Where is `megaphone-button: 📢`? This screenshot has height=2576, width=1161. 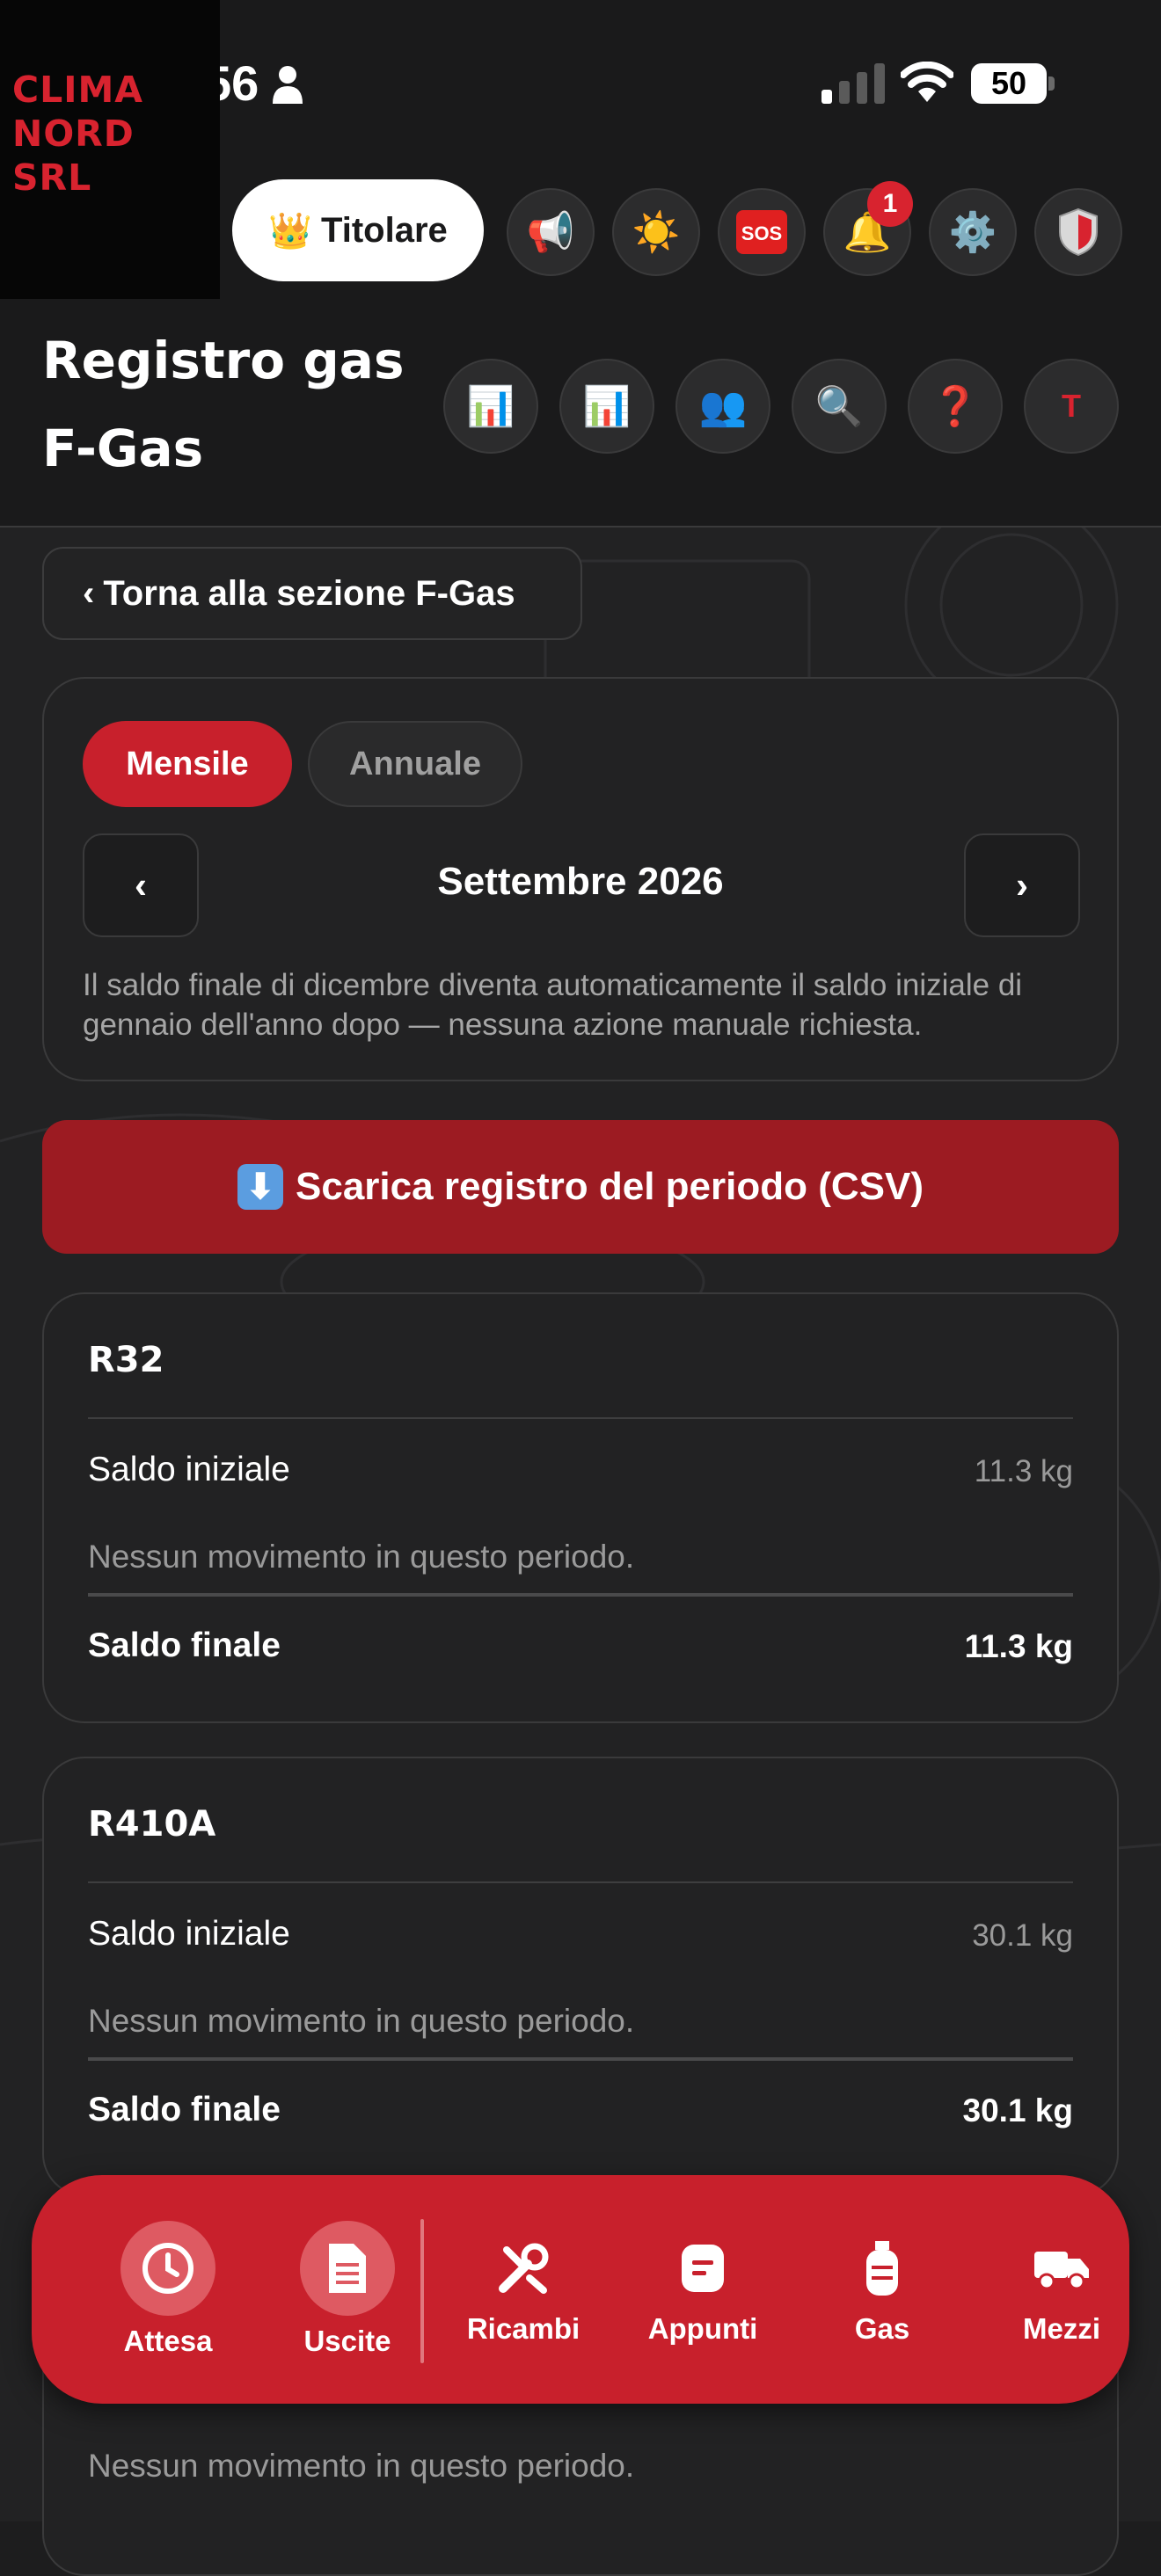 megaphone-button: 📢 is located at coordinates (551, 232).